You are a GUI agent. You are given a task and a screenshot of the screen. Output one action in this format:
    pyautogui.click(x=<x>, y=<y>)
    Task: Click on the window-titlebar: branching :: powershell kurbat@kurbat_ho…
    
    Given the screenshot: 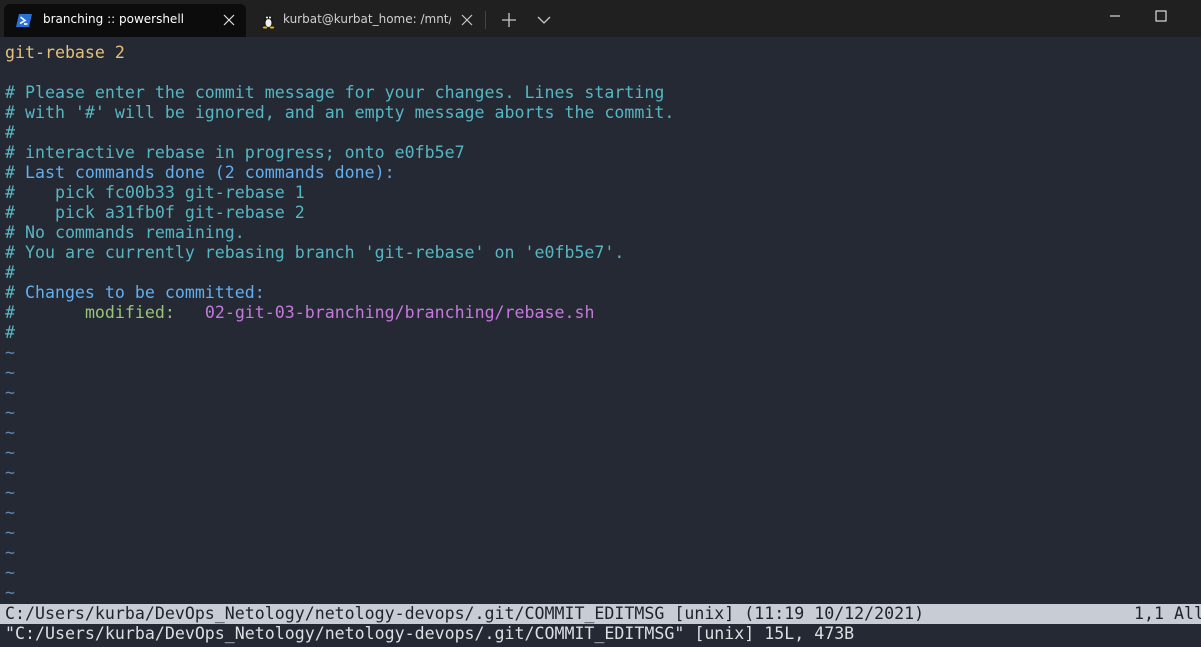 What is the action you would take?
    pyautogui.click(x=600, y=18)
    